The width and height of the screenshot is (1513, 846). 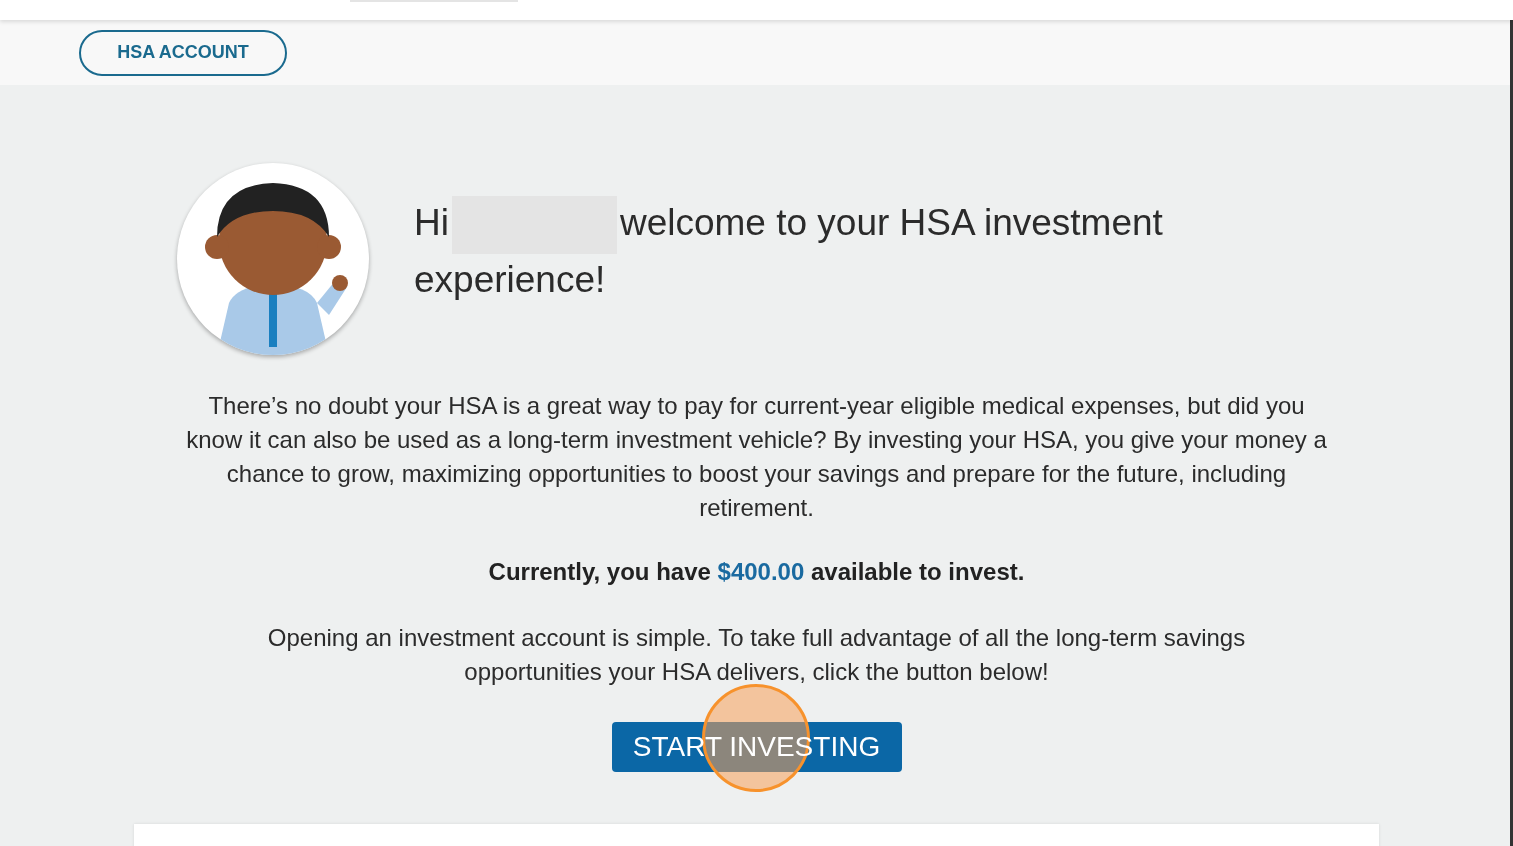 What do you see at coordinates (756, 655) in the screenshot?
I see `cta-paragraph: Opening an investment account is simple. To take full advantage of all the long-term savings opportunities your HSA delivers, click the button below!` at bounding box center [756, 655].